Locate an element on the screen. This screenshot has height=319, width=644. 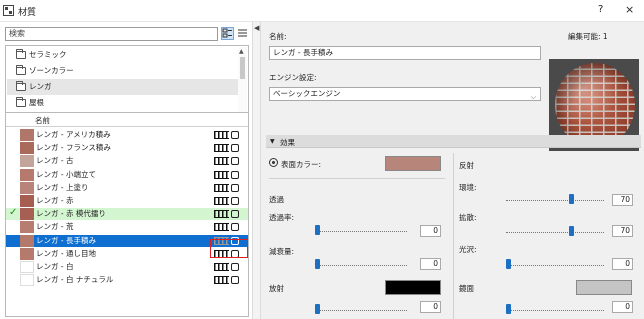
emission-color-swatch is located at coordinates (413, 287).